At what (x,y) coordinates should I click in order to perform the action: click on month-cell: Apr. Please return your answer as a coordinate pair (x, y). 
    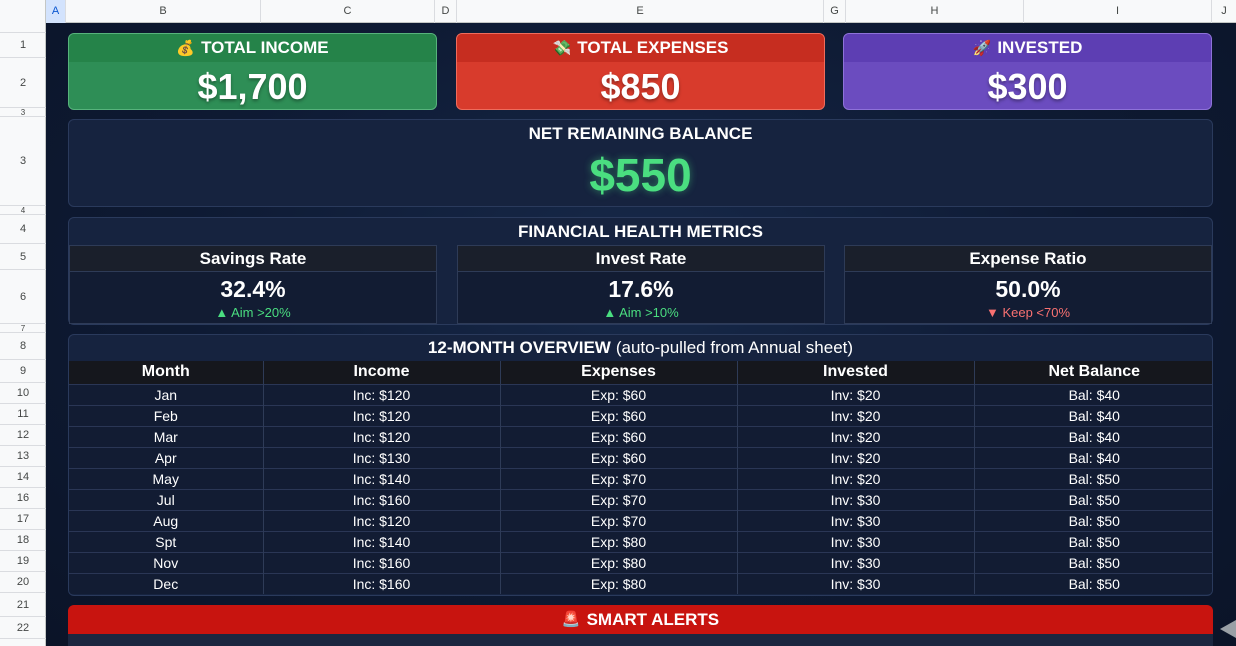
    Looking at the image, I should click on (166, 457).